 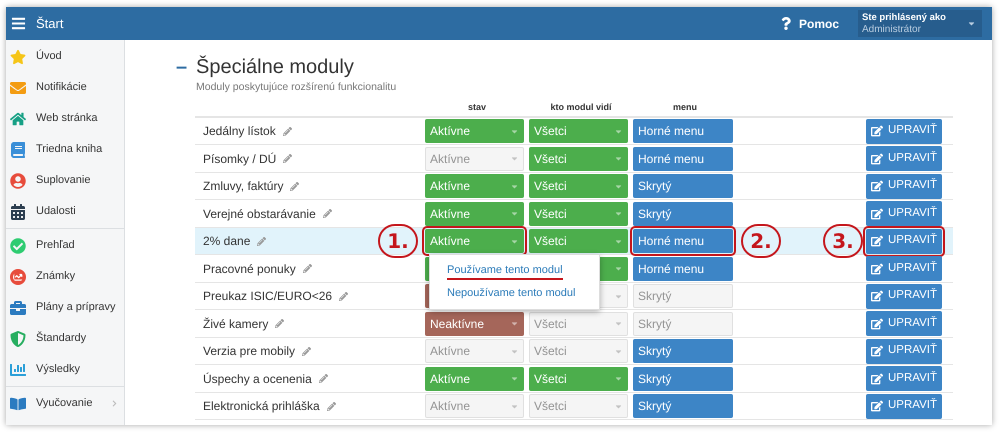 I want to click on user-menu: Ste prihlásený ako Administrátor, so click(x=920, y=23).